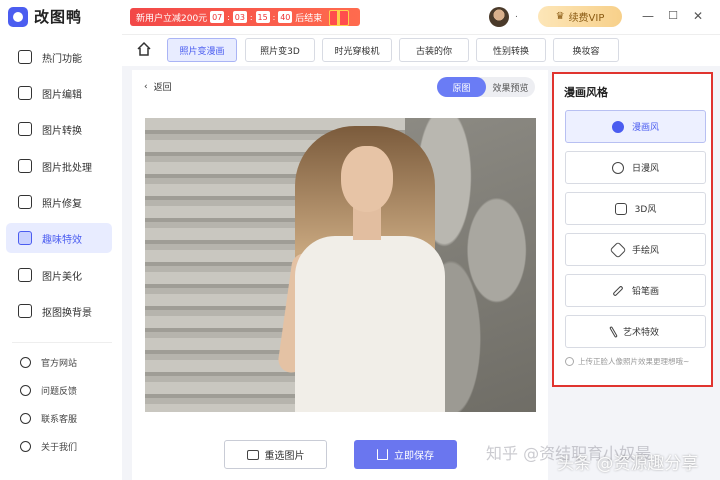  I want to click on image-icon, so click(252, 454).